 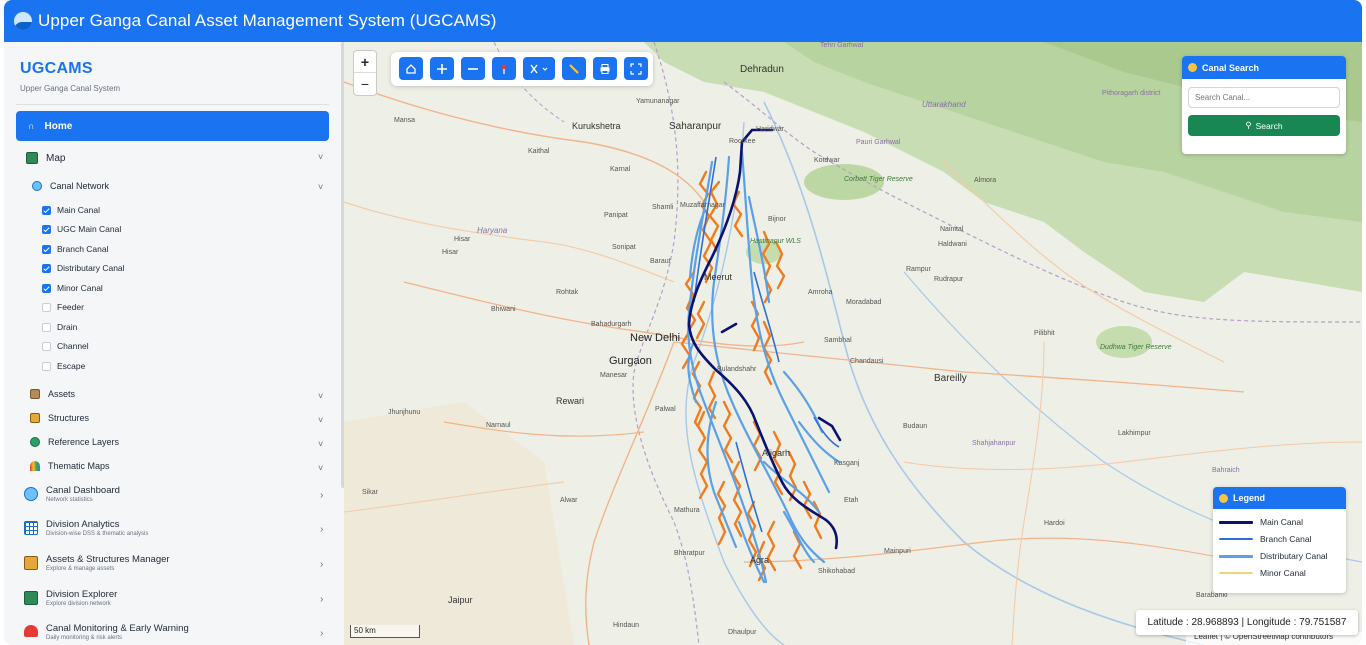 I want to click on legend-item: Main Canal, so click(x=1261, y=522).